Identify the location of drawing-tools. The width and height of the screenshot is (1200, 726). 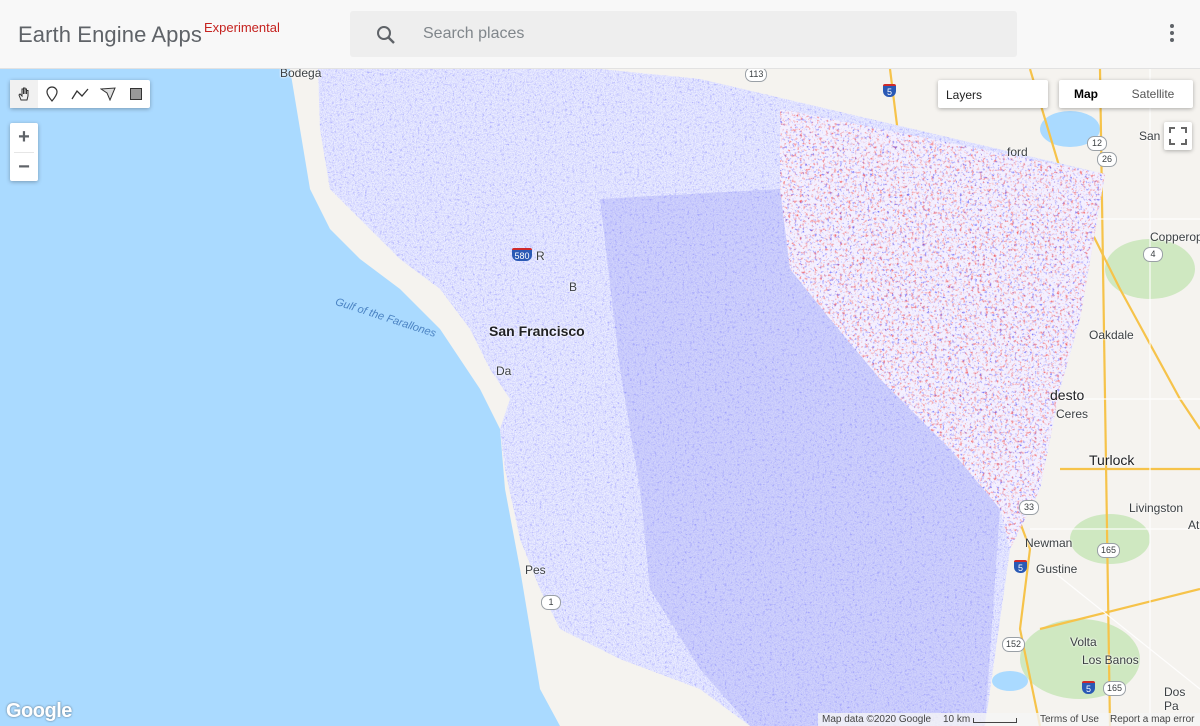
(80, 94).